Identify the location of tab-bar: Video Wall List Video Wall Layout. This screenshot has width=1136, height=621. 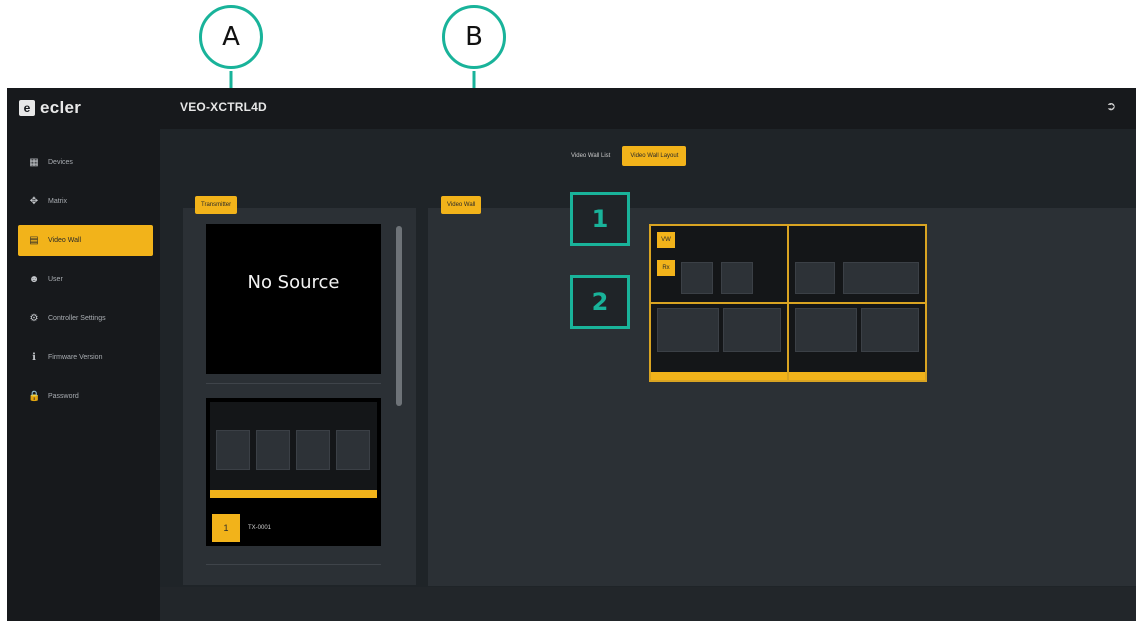
(625, 156).